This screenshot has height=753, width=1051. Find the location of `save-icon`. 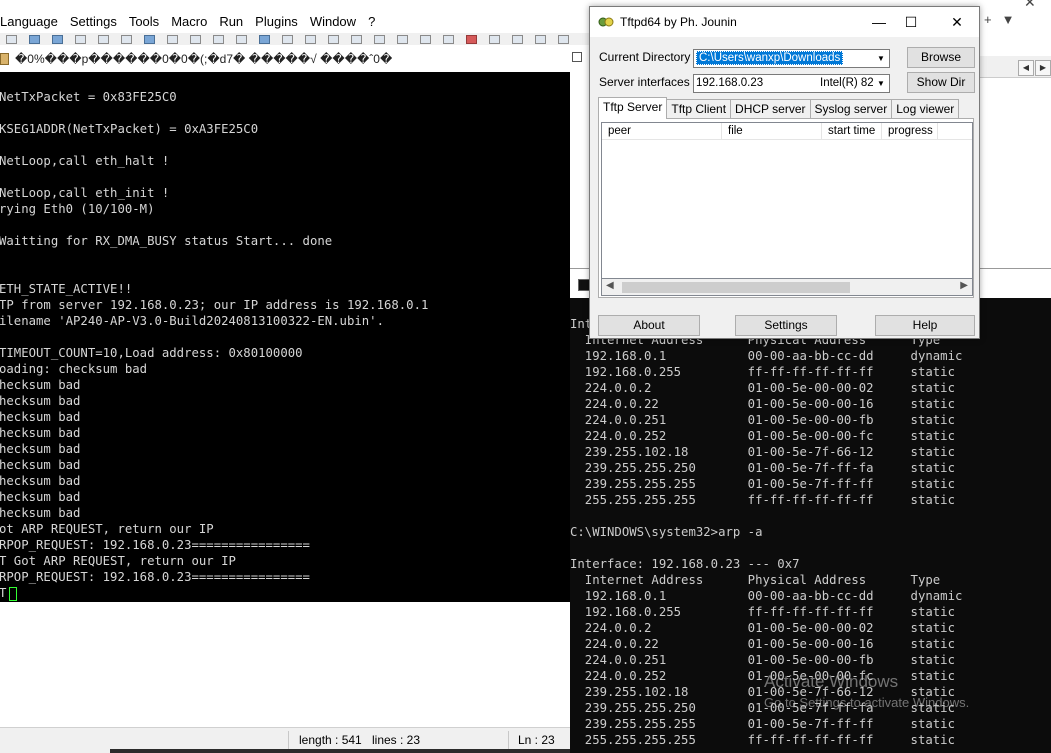

save-icon is located at coordinates (57, 39).